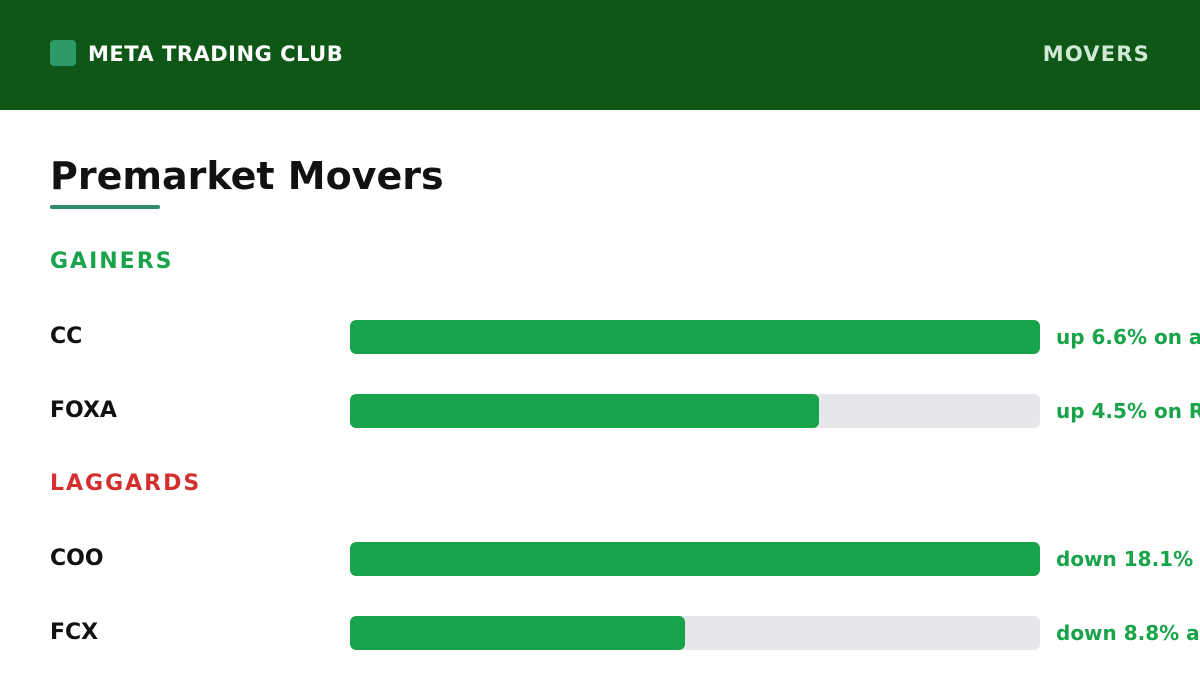 The width and height of the screenshot is (1200, 680). Describe the element at coordinates (74, 632) in the screenshot. I see `ticker-label: FCX` at that location.